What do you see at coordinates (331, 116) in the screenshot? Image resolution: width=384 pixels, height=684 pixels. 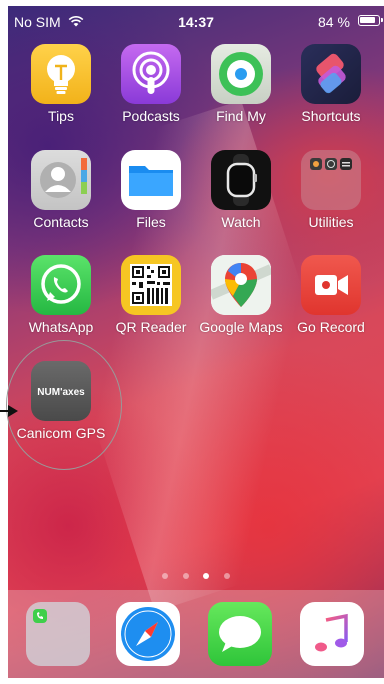 I see `app-label: Shortcuts` at bounding box center [331, 116].